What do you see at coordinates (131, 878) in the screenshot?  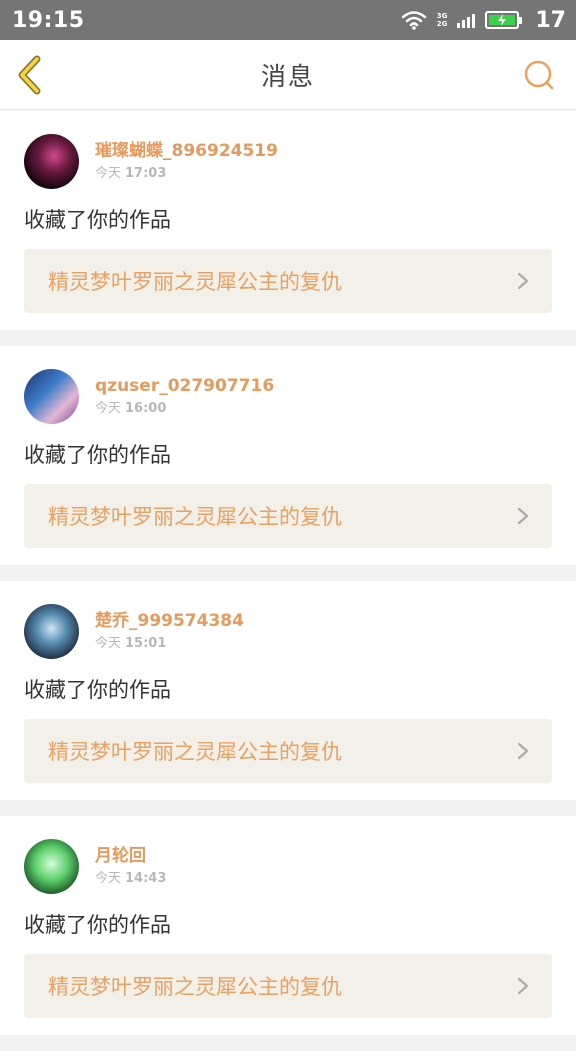 I see `timestamp: 今天 14:43` at bounding box center [131, 878].